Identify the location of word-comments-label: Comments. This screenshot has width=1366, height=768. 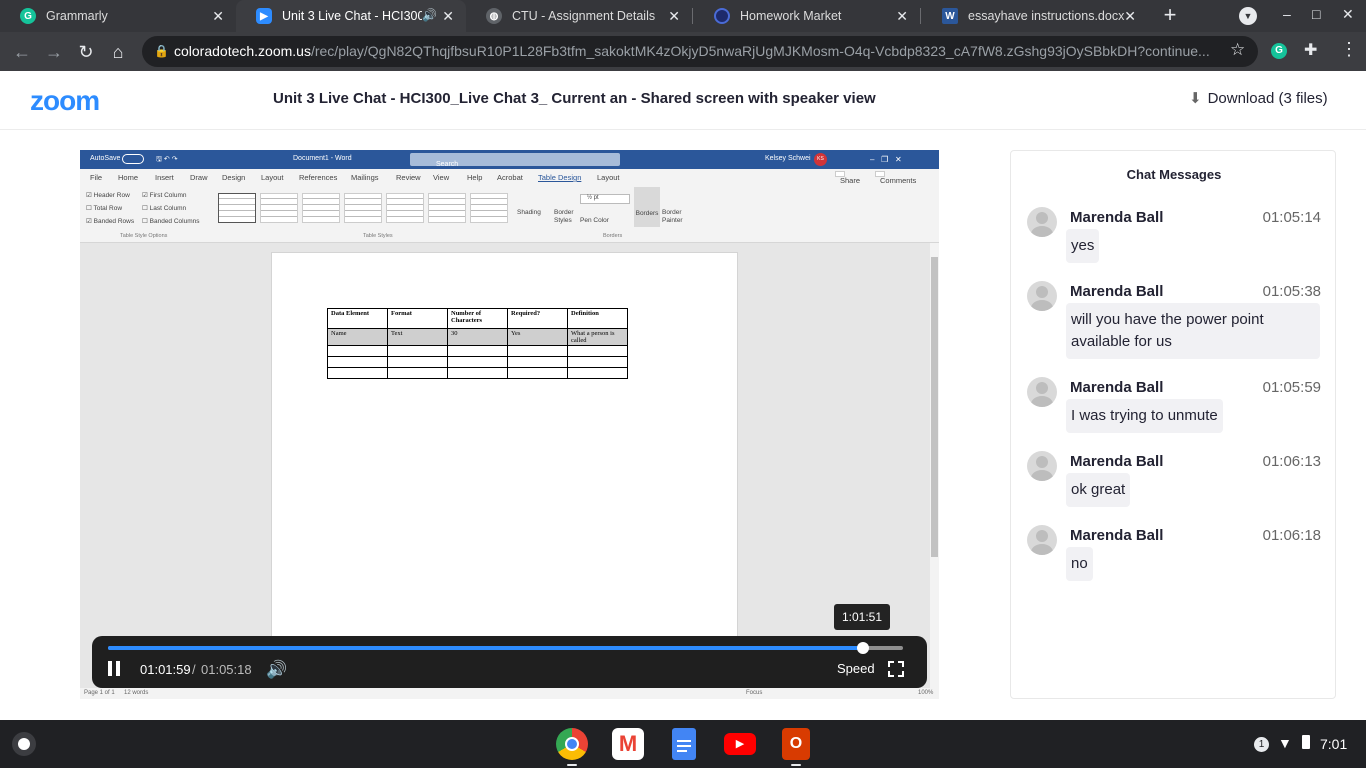
(898, 180).